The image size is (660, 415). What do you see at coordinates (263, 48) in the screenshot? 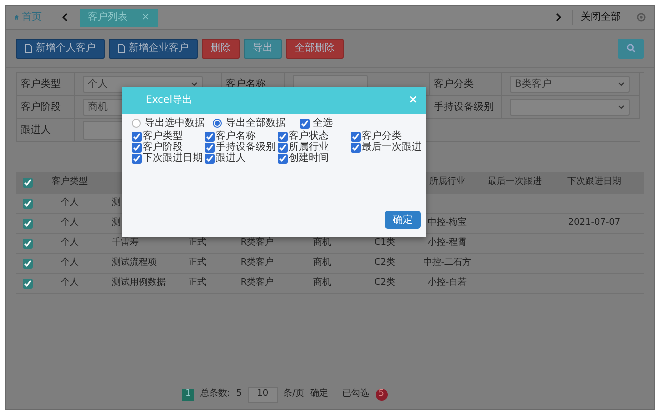
I see `toolbar-button: 导出` at bounding box center [263, 48].